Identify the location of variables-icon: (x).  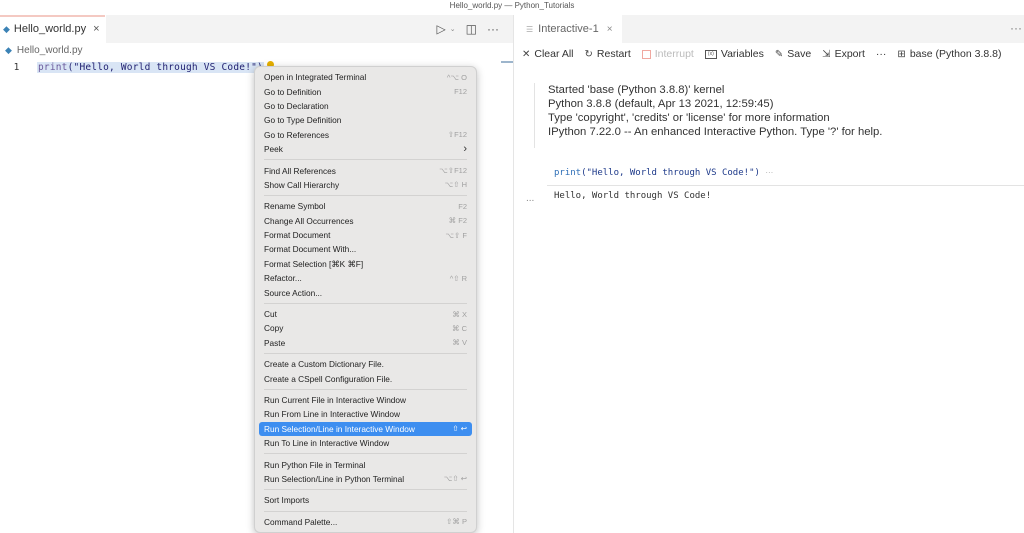
(710, 54).